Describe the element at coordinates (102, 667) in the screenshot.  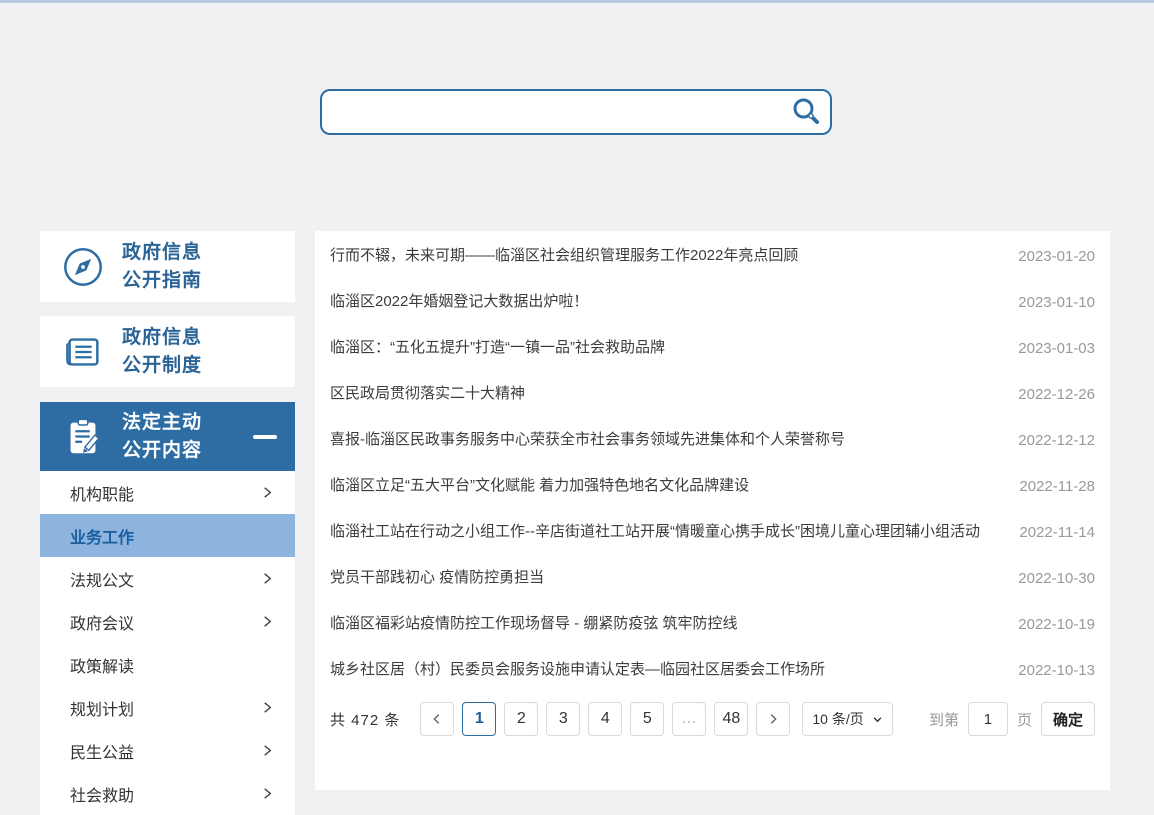
I see `submenu-label: 政策解读` at that location.